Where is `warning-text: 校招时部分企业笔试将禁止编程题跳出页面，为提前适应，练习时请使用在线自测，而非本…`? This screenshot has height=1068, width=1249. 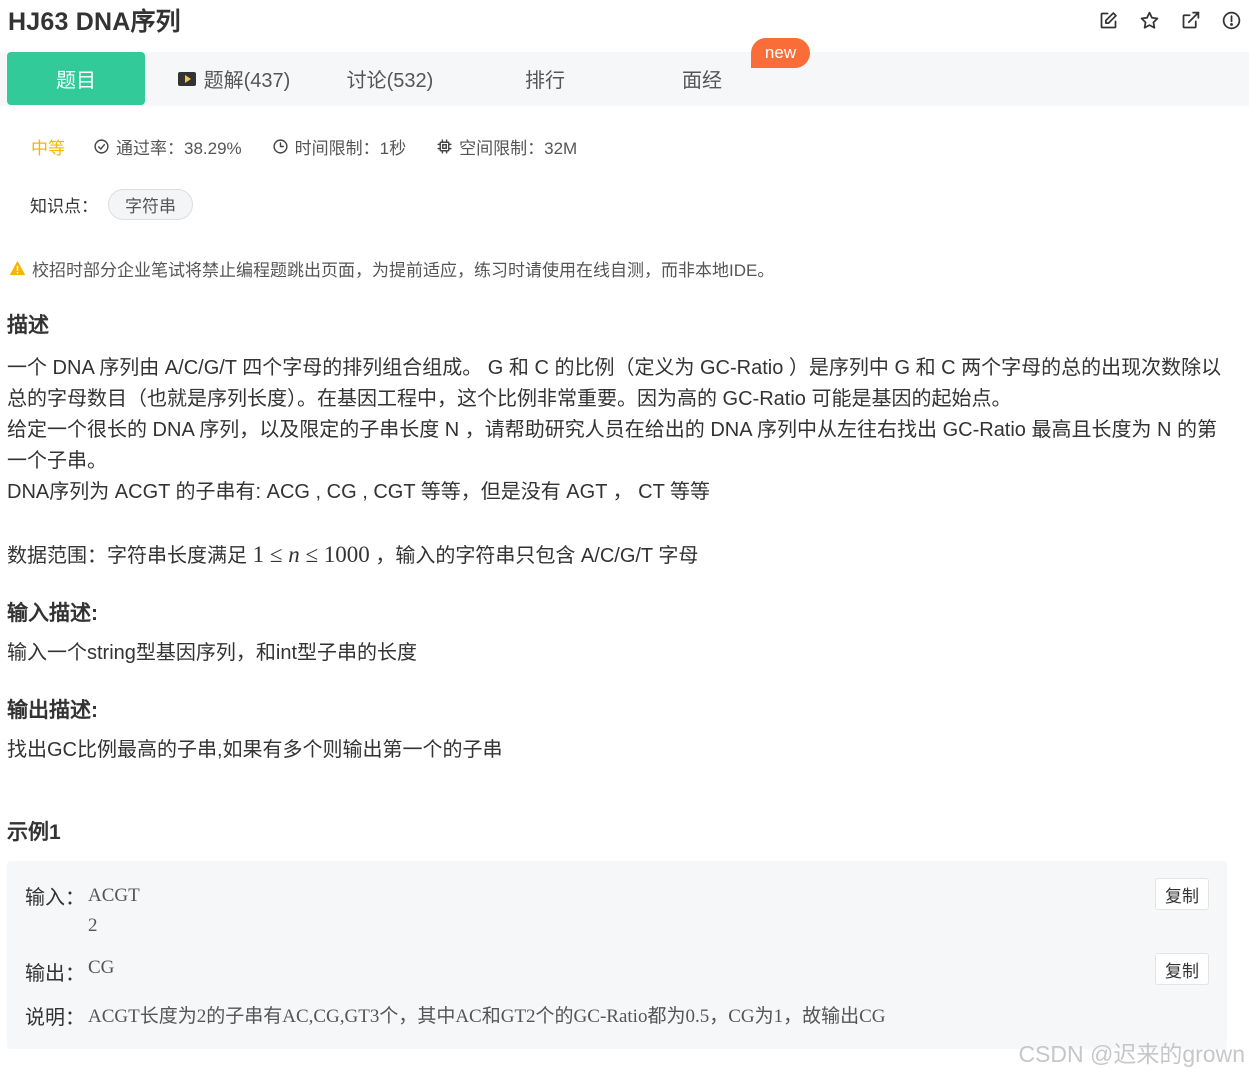
warning-text: 校招时部分企业笔试将禁止编程题跳出页面，为提前适应，练习时请使用在线自测，而非本… is located at coordinates (403, 270).